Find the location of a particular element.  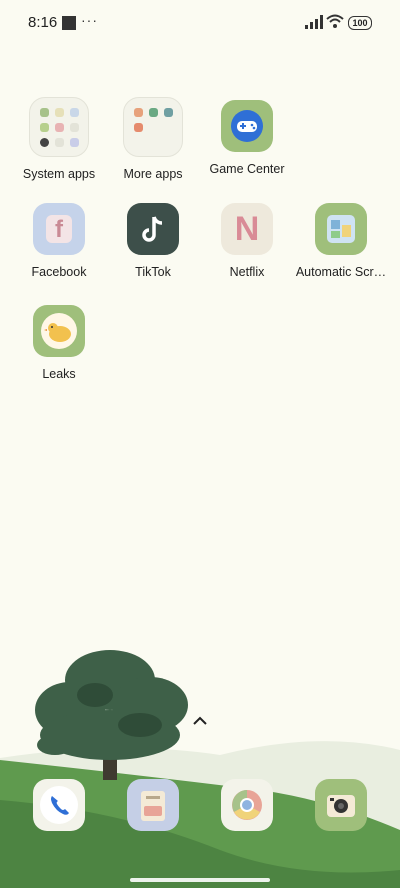

more-apps-folder: More apps is located at coordinates (153, 139).